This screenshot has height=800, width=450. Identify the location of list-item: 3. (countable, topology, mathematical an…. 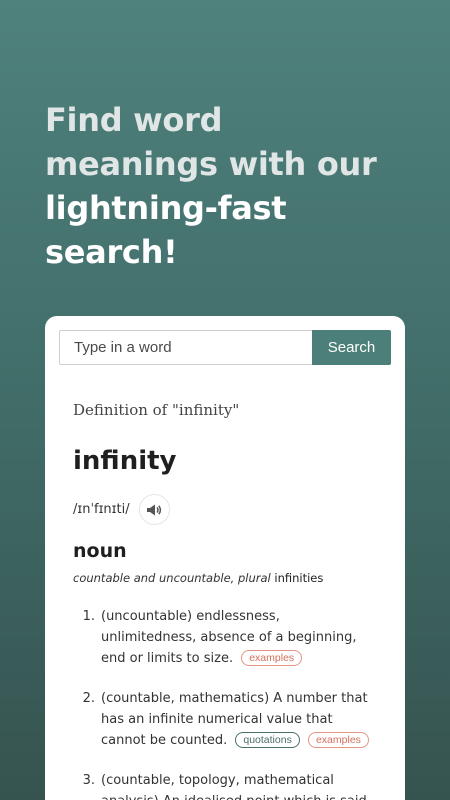
(223, 785).